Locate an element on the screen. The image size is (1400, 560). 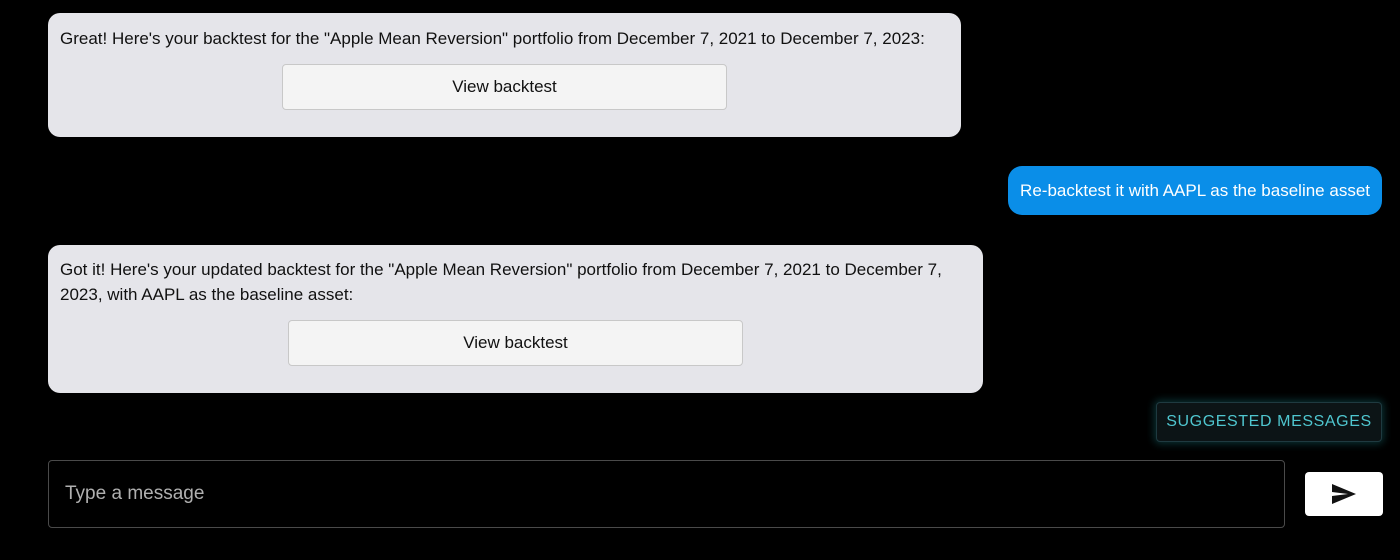
message-input is located at coordinates (666, 494).